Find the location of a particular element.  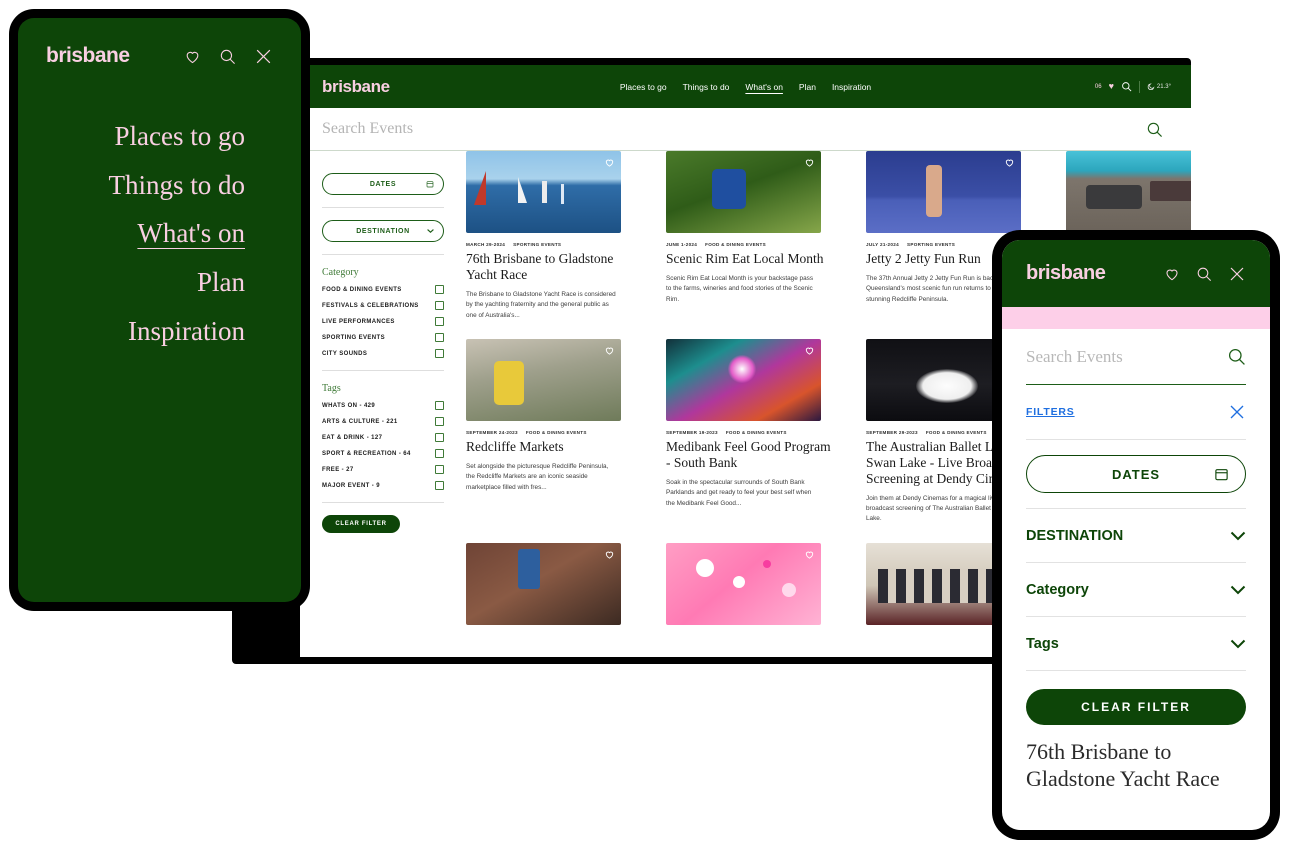

category-option-live-performances: LIVE PERFORMANCES is located at coordinates (383, 321).